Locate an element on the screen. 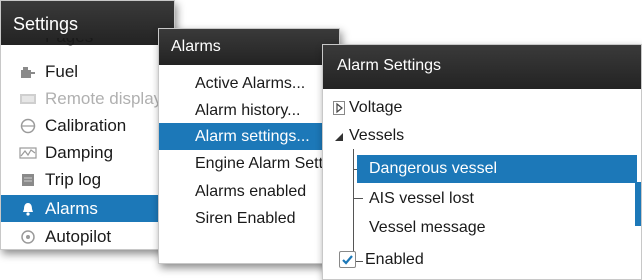 Image resolution: width=642 pixels, height=280 pixels. expand-arrow-icon is located at coordinates (339, 110).